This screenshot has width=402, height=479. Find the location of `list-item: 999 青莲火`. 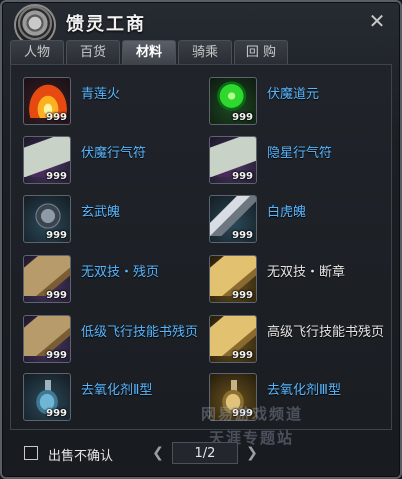

list-item: 999 青莲火 is located at coordinates (109, 102).